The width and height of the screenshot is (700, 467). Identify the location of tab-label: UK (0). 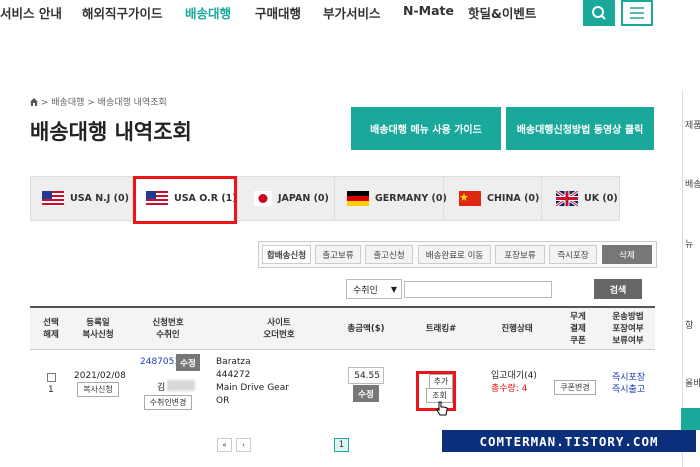
(601, 198).